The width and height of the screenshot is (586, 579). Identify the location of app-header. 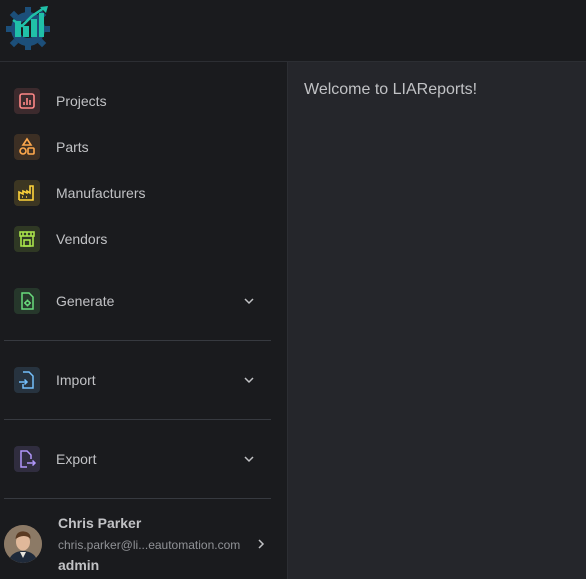
(293, 31).